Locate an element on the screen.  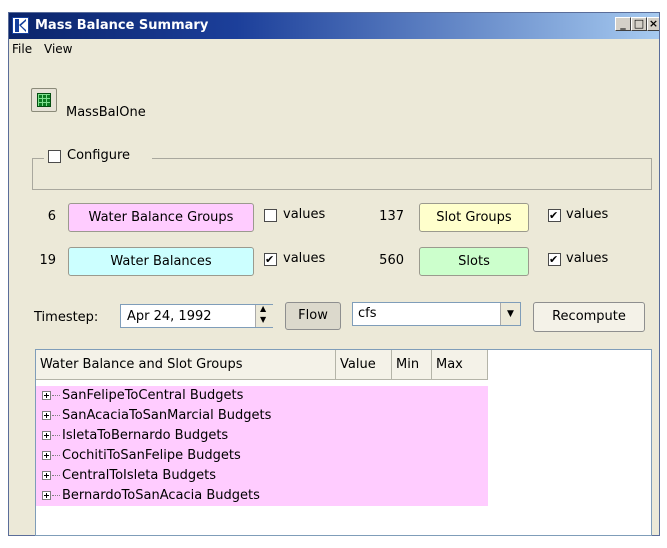
riverware-logo-icon is located at coordinates (20, 25).